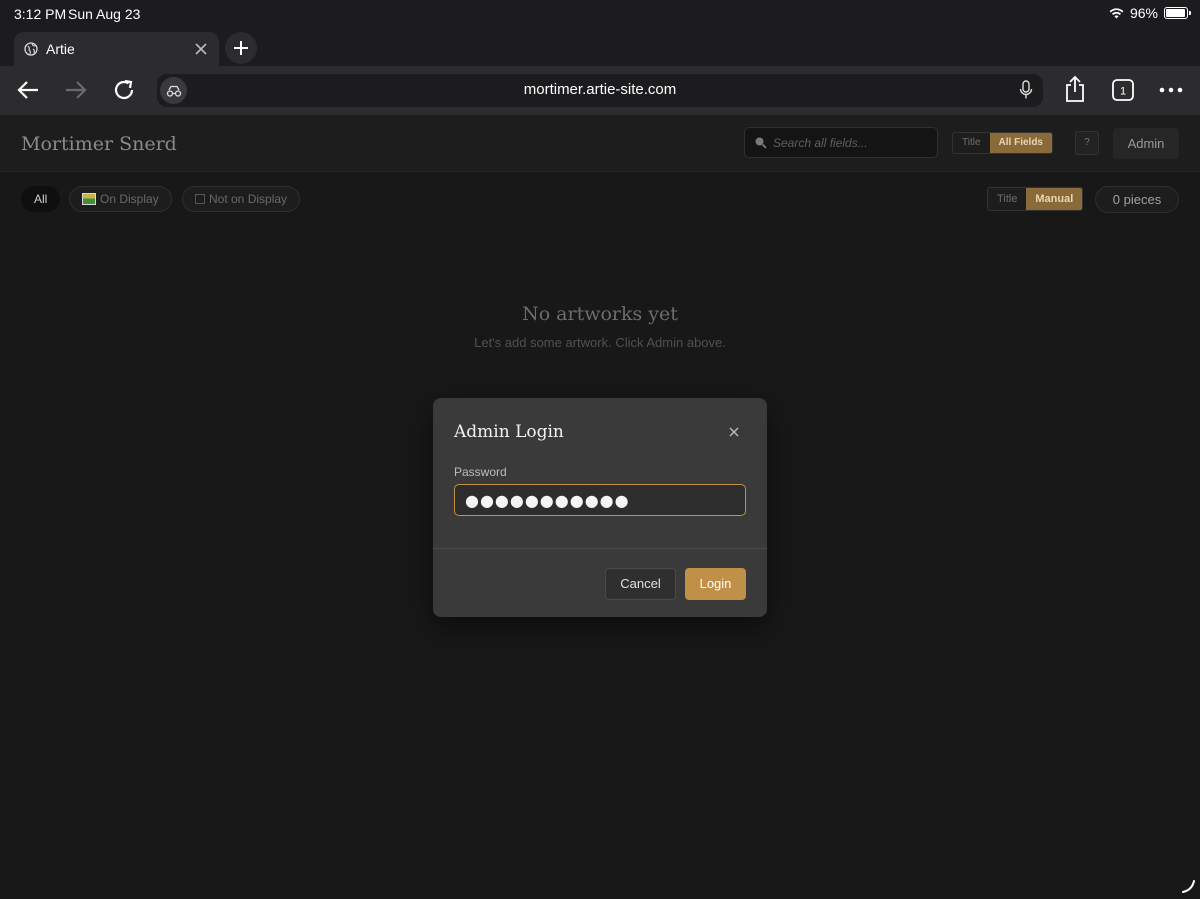  I want to click on tabs-icon: 1, so click(1123, 90).